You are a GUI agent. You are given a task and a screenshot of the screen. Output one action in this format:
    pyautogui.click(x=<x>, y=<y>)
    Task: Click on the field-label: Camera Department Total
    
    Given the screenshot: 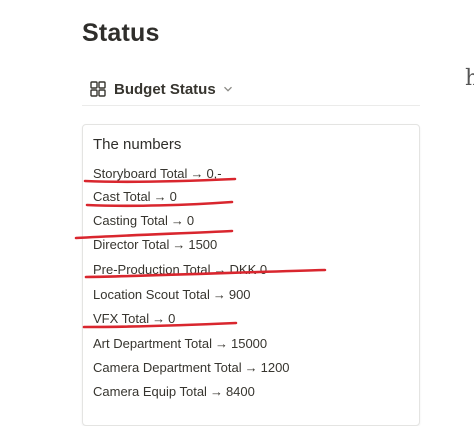 What is the action you would take?
    pyautogui.click(x=167, y=367)
    